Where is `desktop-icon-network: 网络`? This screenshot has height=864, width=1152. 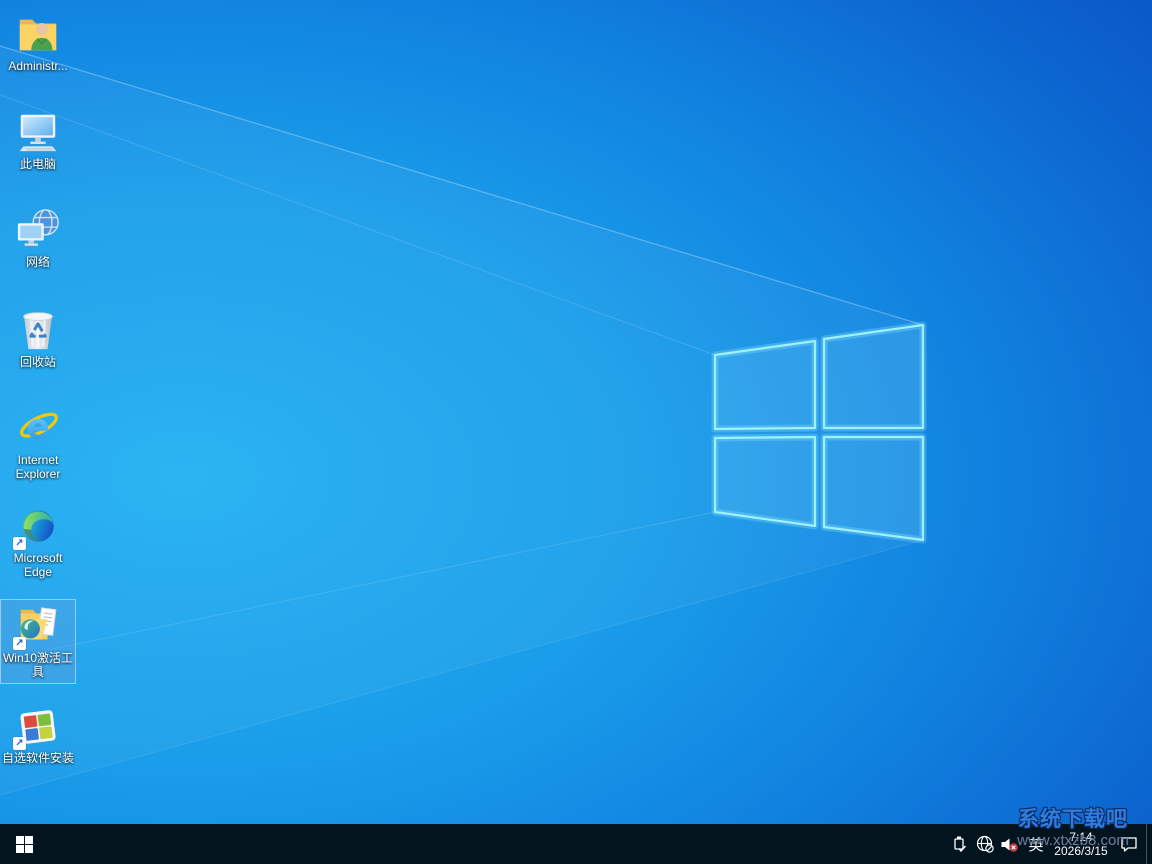 desktop-icon-network: 网络 is located at coordinates (38, 238).